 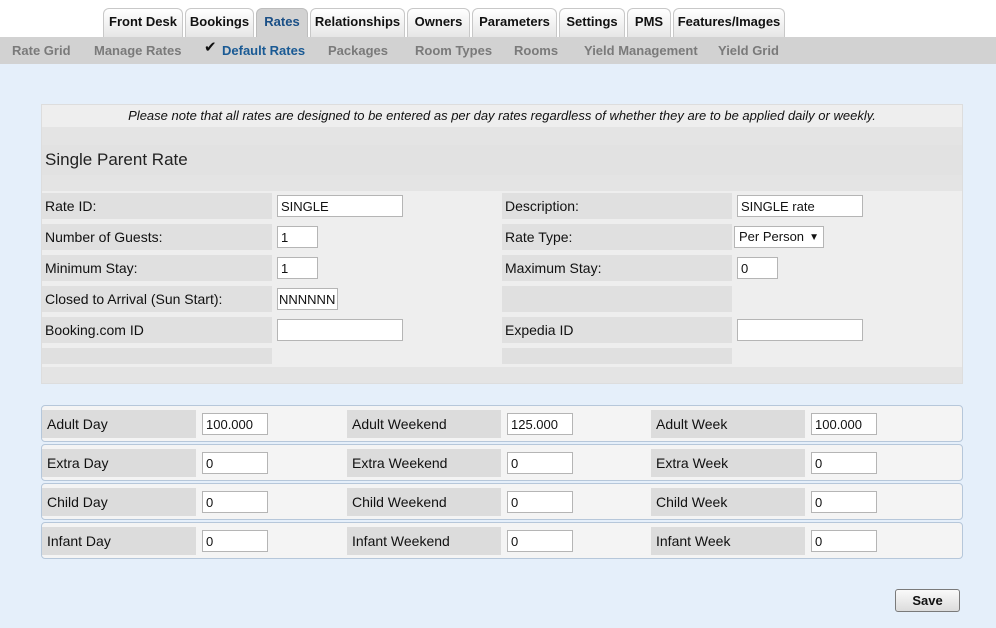 I want to click on expedia-id-label: Expedia ID, so click(x=539, y=330).